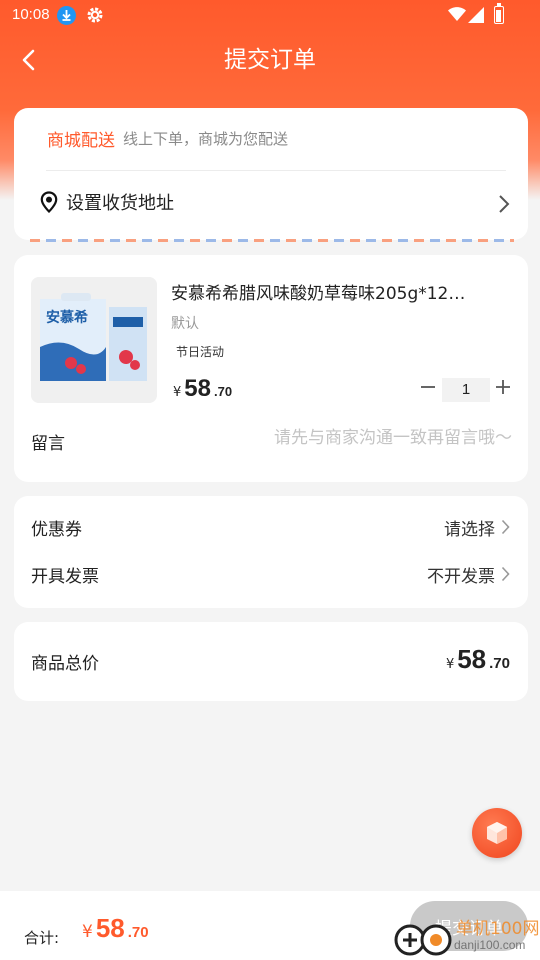 The width and height of the screenshot is (540, 960). Describe the element at coordinates (66, 15) in the screenshot. I see `download-icon` at that location.